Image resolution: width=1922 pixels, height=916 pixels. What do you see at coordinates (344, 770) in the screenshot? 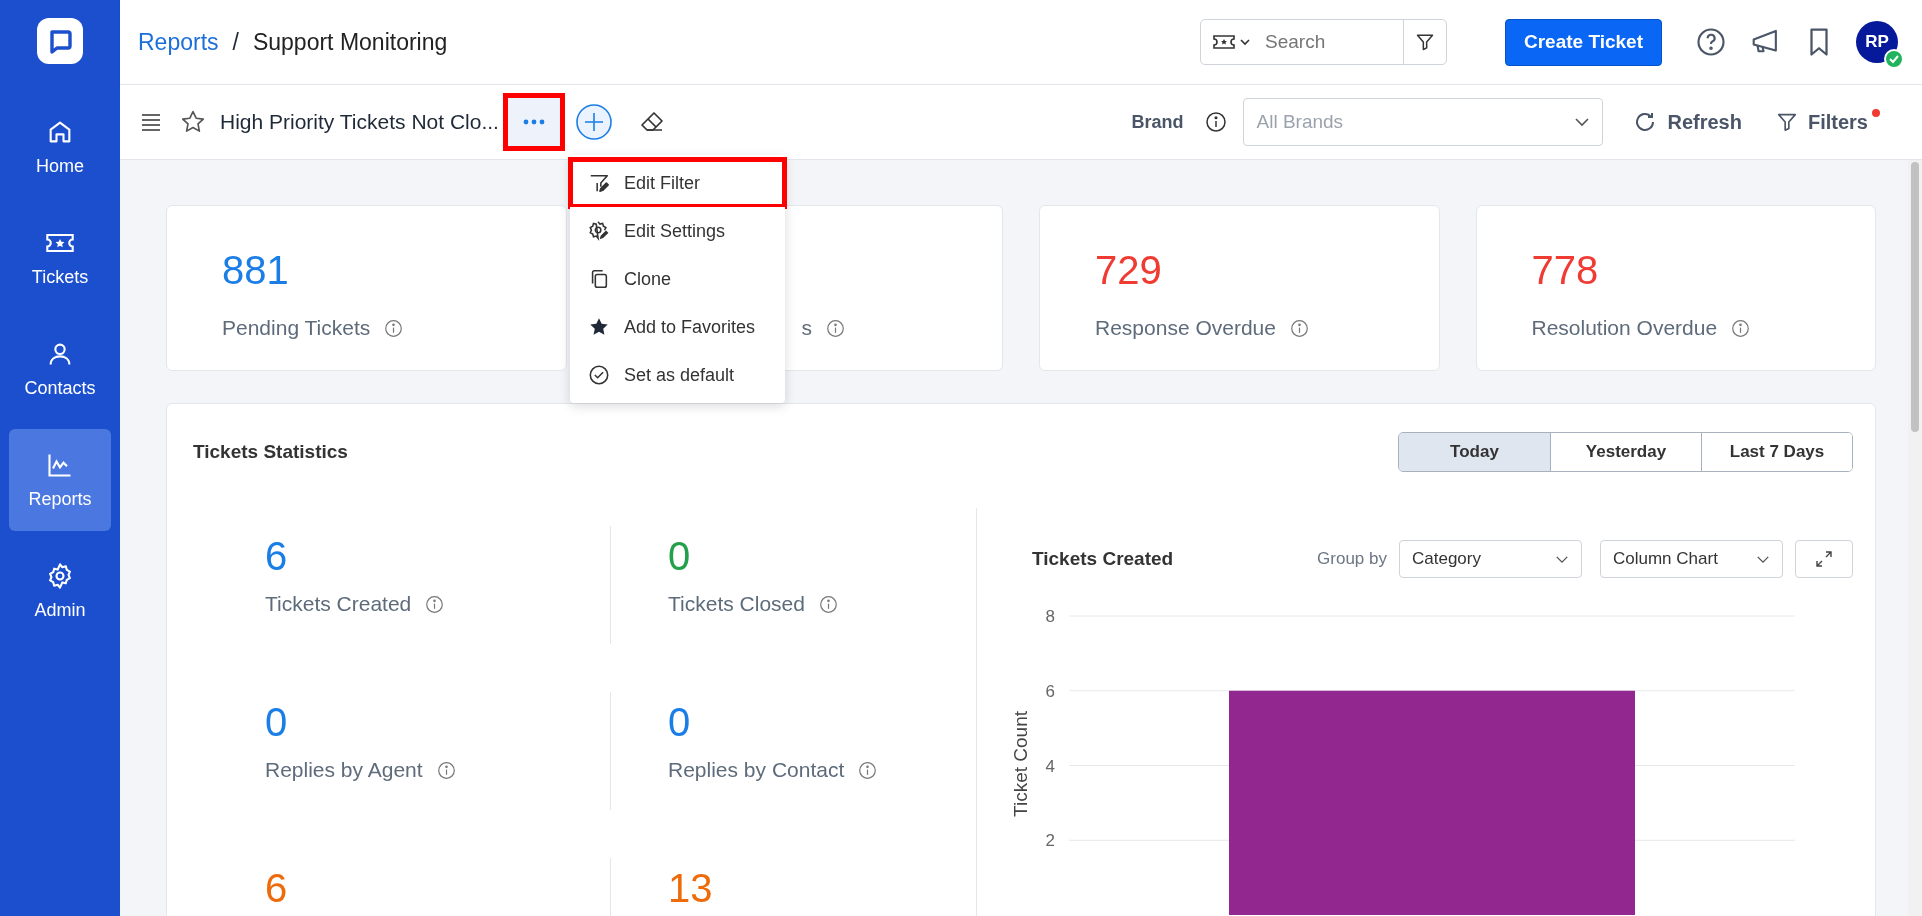
I see `stat-label: Replies by Agent` at bounding box center [344, 770].